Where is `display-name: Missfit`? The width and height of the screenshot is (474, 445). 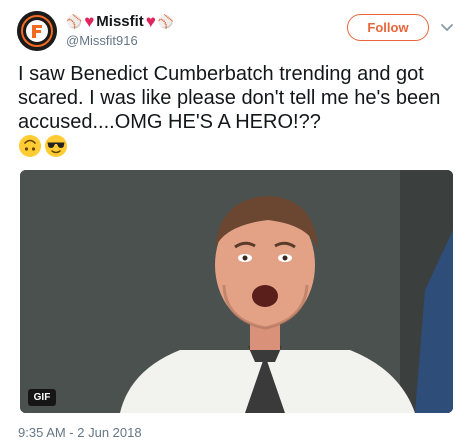 display-name: Missfit is located at coordinates (120, 21).